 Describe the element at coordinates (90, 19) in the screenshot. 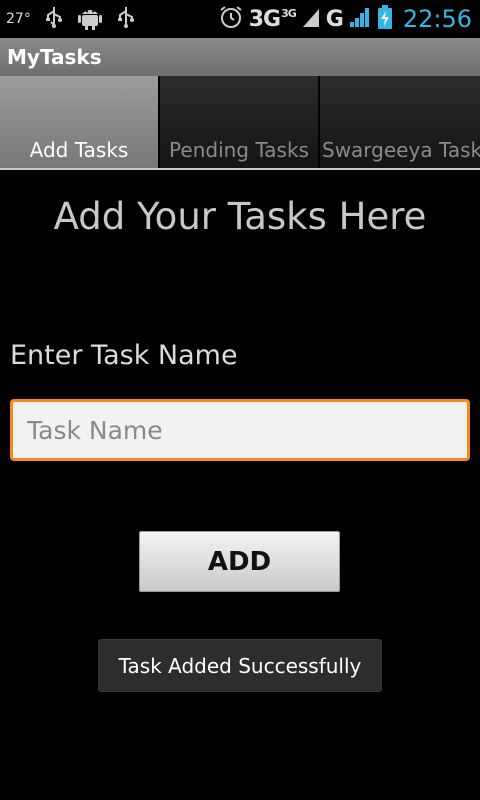

I see `android-debug-icon` at that location.